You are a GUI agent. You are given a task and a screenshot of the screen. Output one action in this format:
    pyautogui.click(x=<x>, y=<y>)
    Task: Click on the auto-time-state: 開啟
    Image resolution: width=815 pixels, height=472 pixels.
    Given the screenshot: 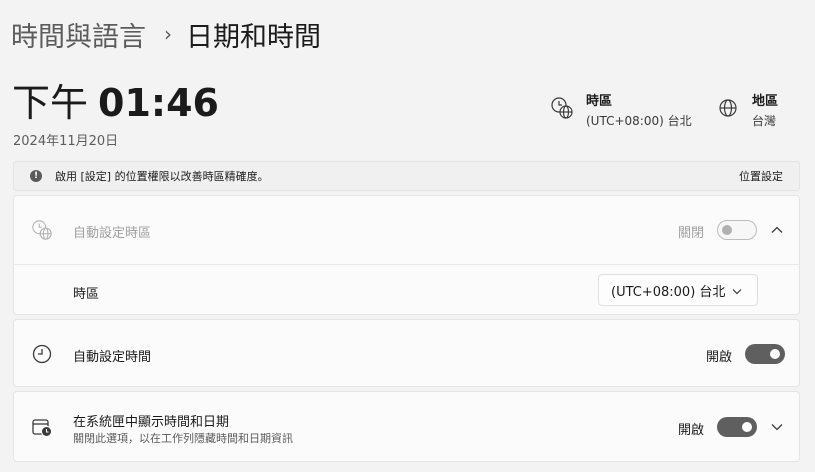 What is the action you would take?
    pyautogui.click(x=719, y=357)
    